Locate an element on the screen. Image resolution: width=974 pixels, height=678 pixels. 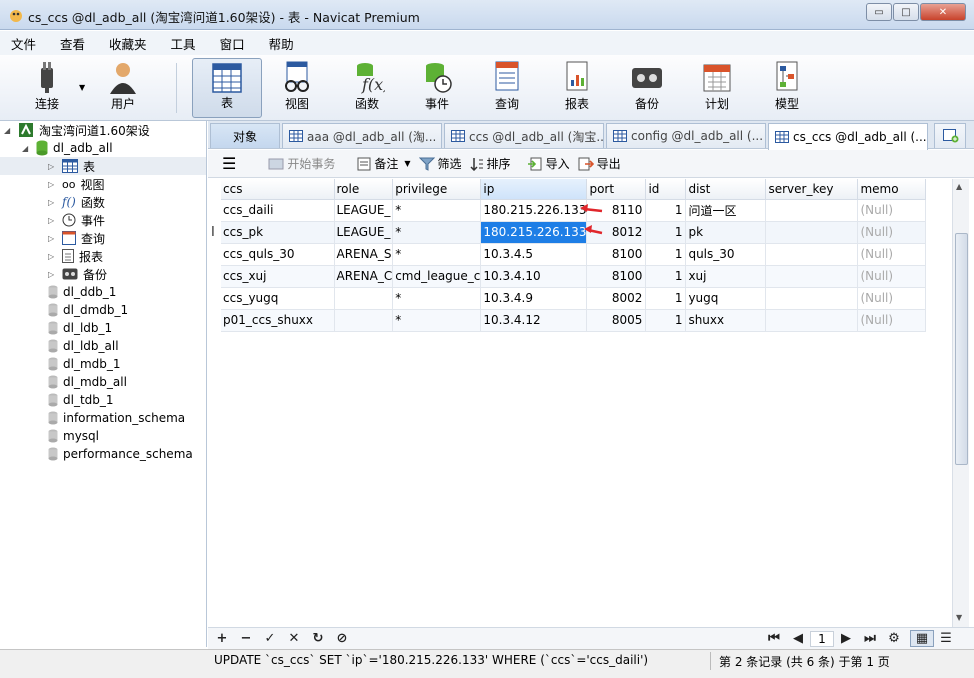
tree-tables: ▷ 表 is located at coordinates (103, 166).